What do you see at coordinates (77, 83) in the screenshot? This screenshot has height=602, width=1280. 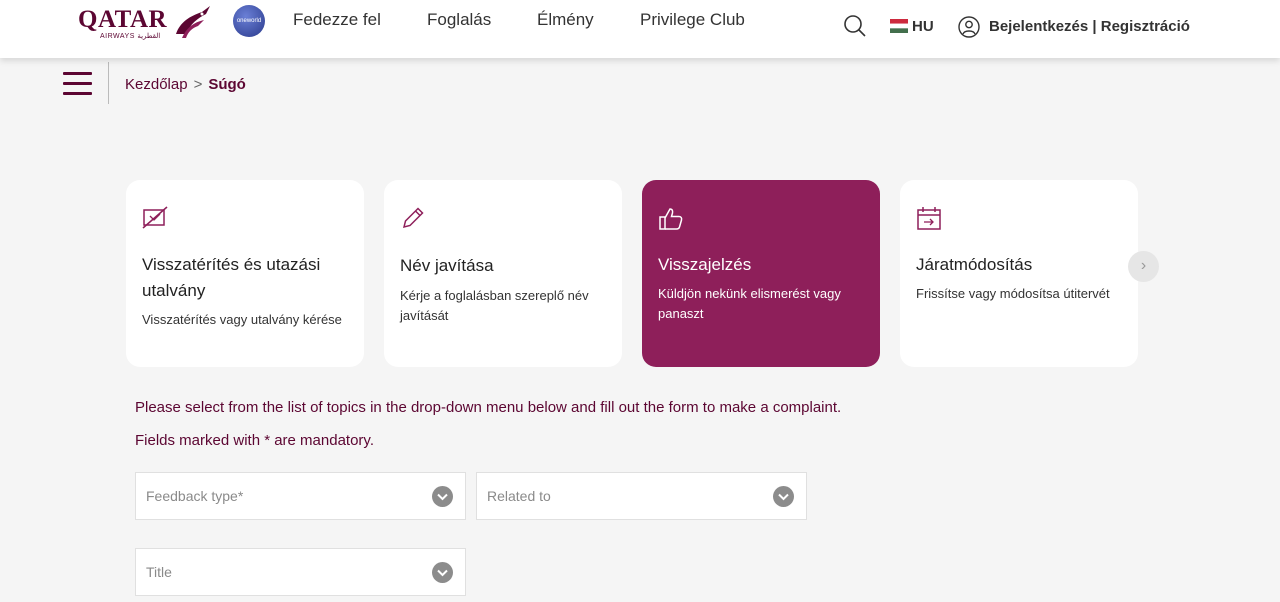 I see `menu-icon` at bounding box center [77, 83].